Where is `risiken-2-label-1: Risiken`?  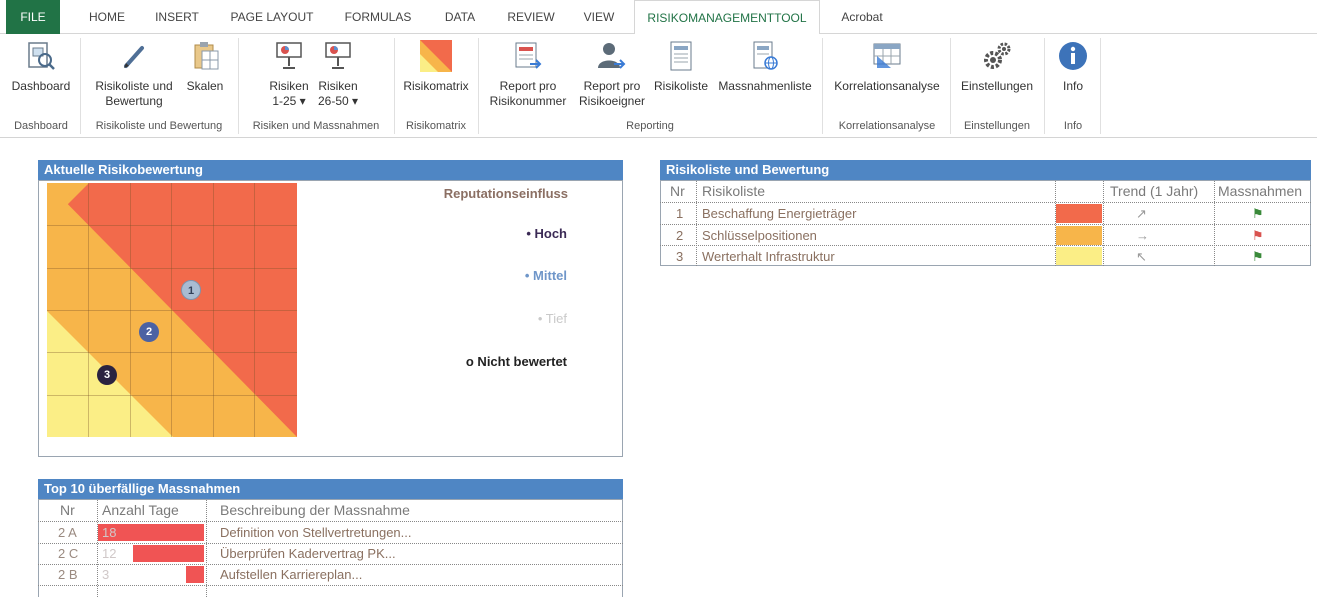 risiken-2-label-1: Risiken is located at coordinates (338, 86).